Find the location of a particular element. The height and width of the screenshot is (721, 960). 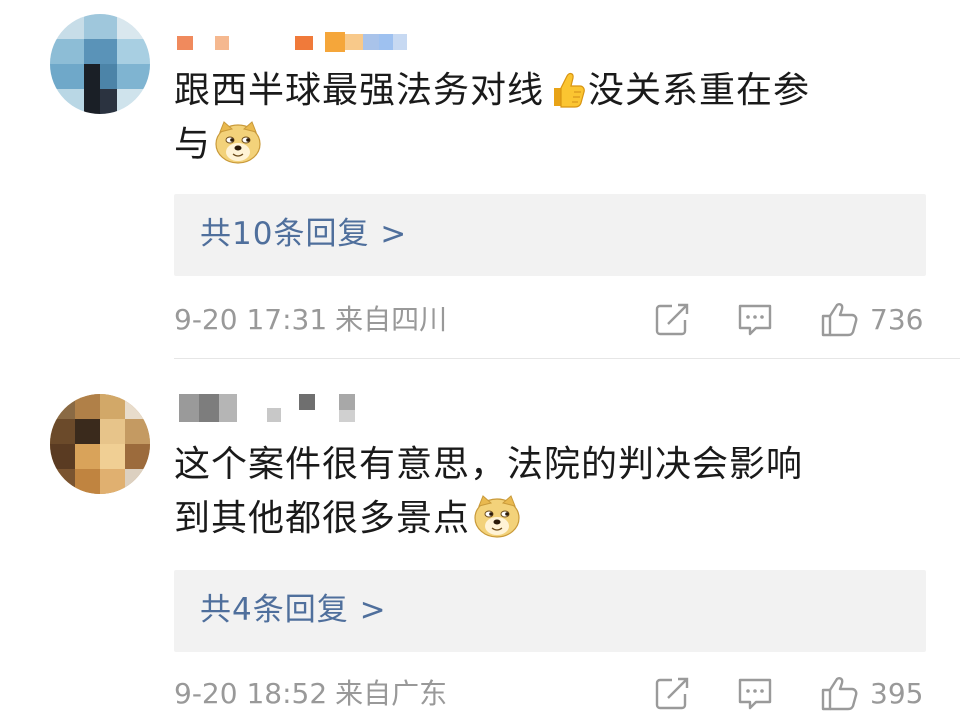

comment-text: 这个案件很有意思，法院的判决会影响 到其他都很多景点 is located at coordinates (554, 492).